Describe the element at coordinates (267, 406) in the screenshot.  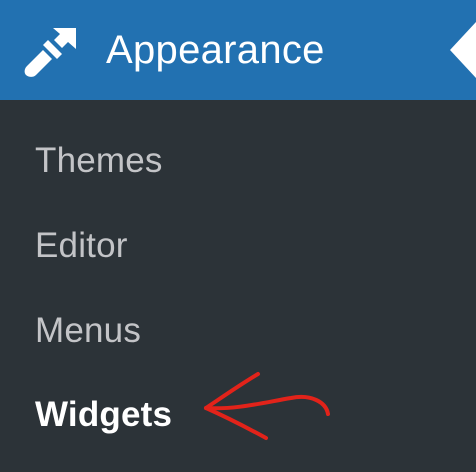
I see `red-arrow-icon` at that location.